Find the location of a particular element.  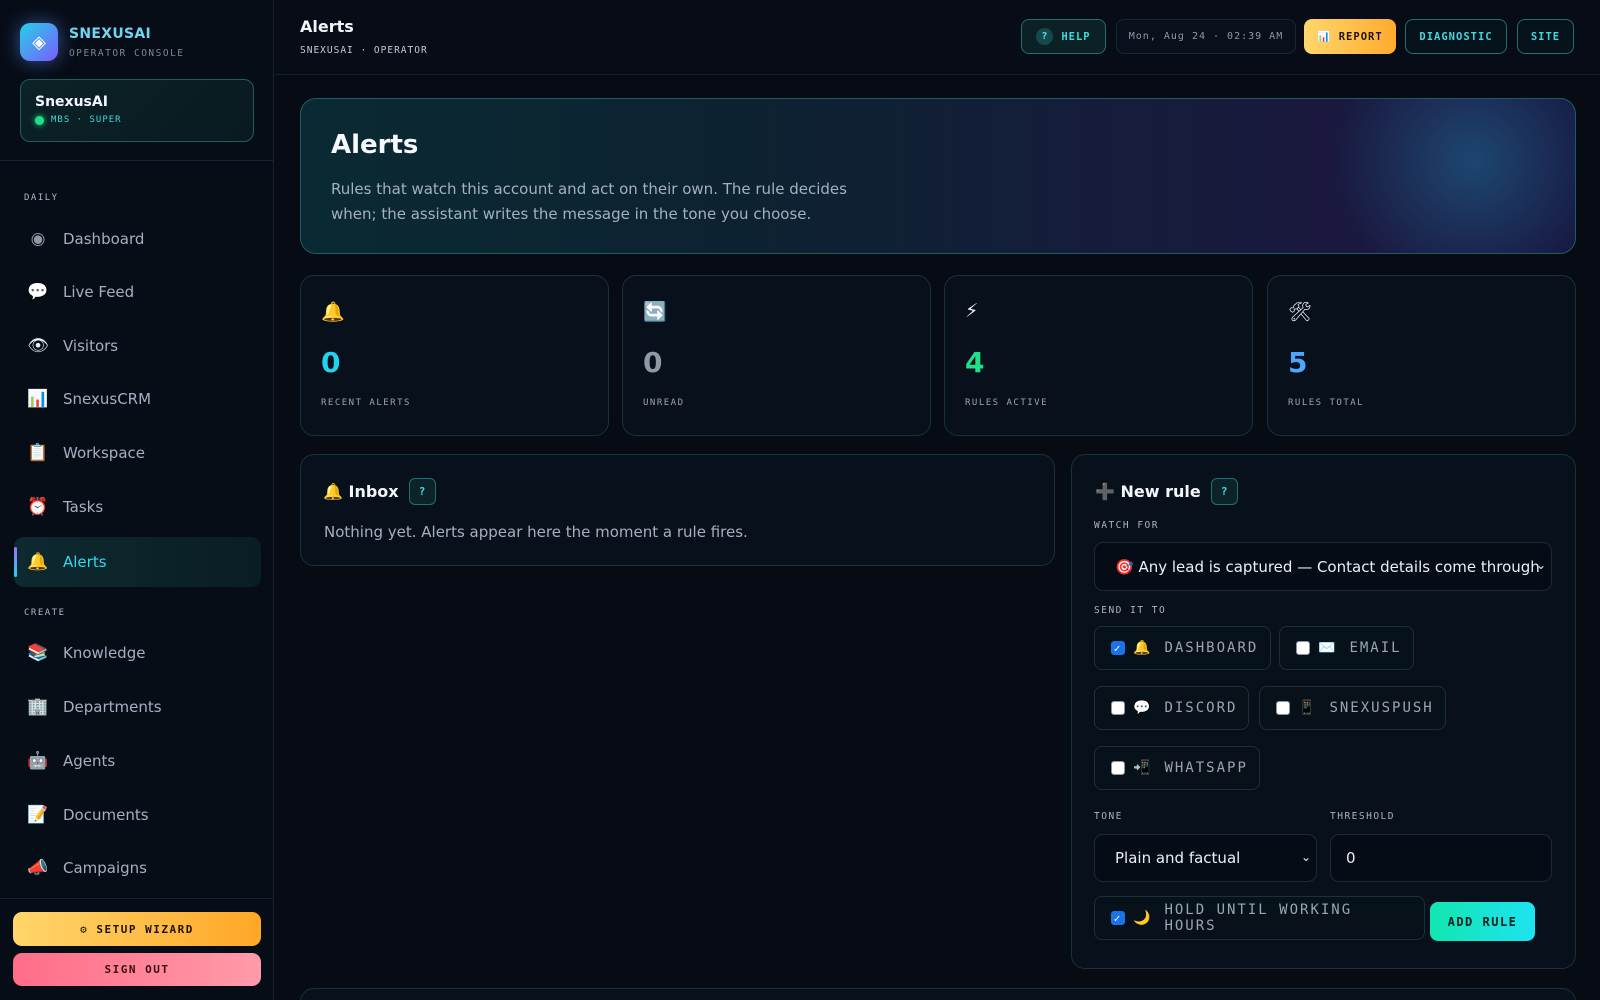

brand: ◈ SNEXUSAI OPERATOR CONSOLE is located at coordinates (102, 42).